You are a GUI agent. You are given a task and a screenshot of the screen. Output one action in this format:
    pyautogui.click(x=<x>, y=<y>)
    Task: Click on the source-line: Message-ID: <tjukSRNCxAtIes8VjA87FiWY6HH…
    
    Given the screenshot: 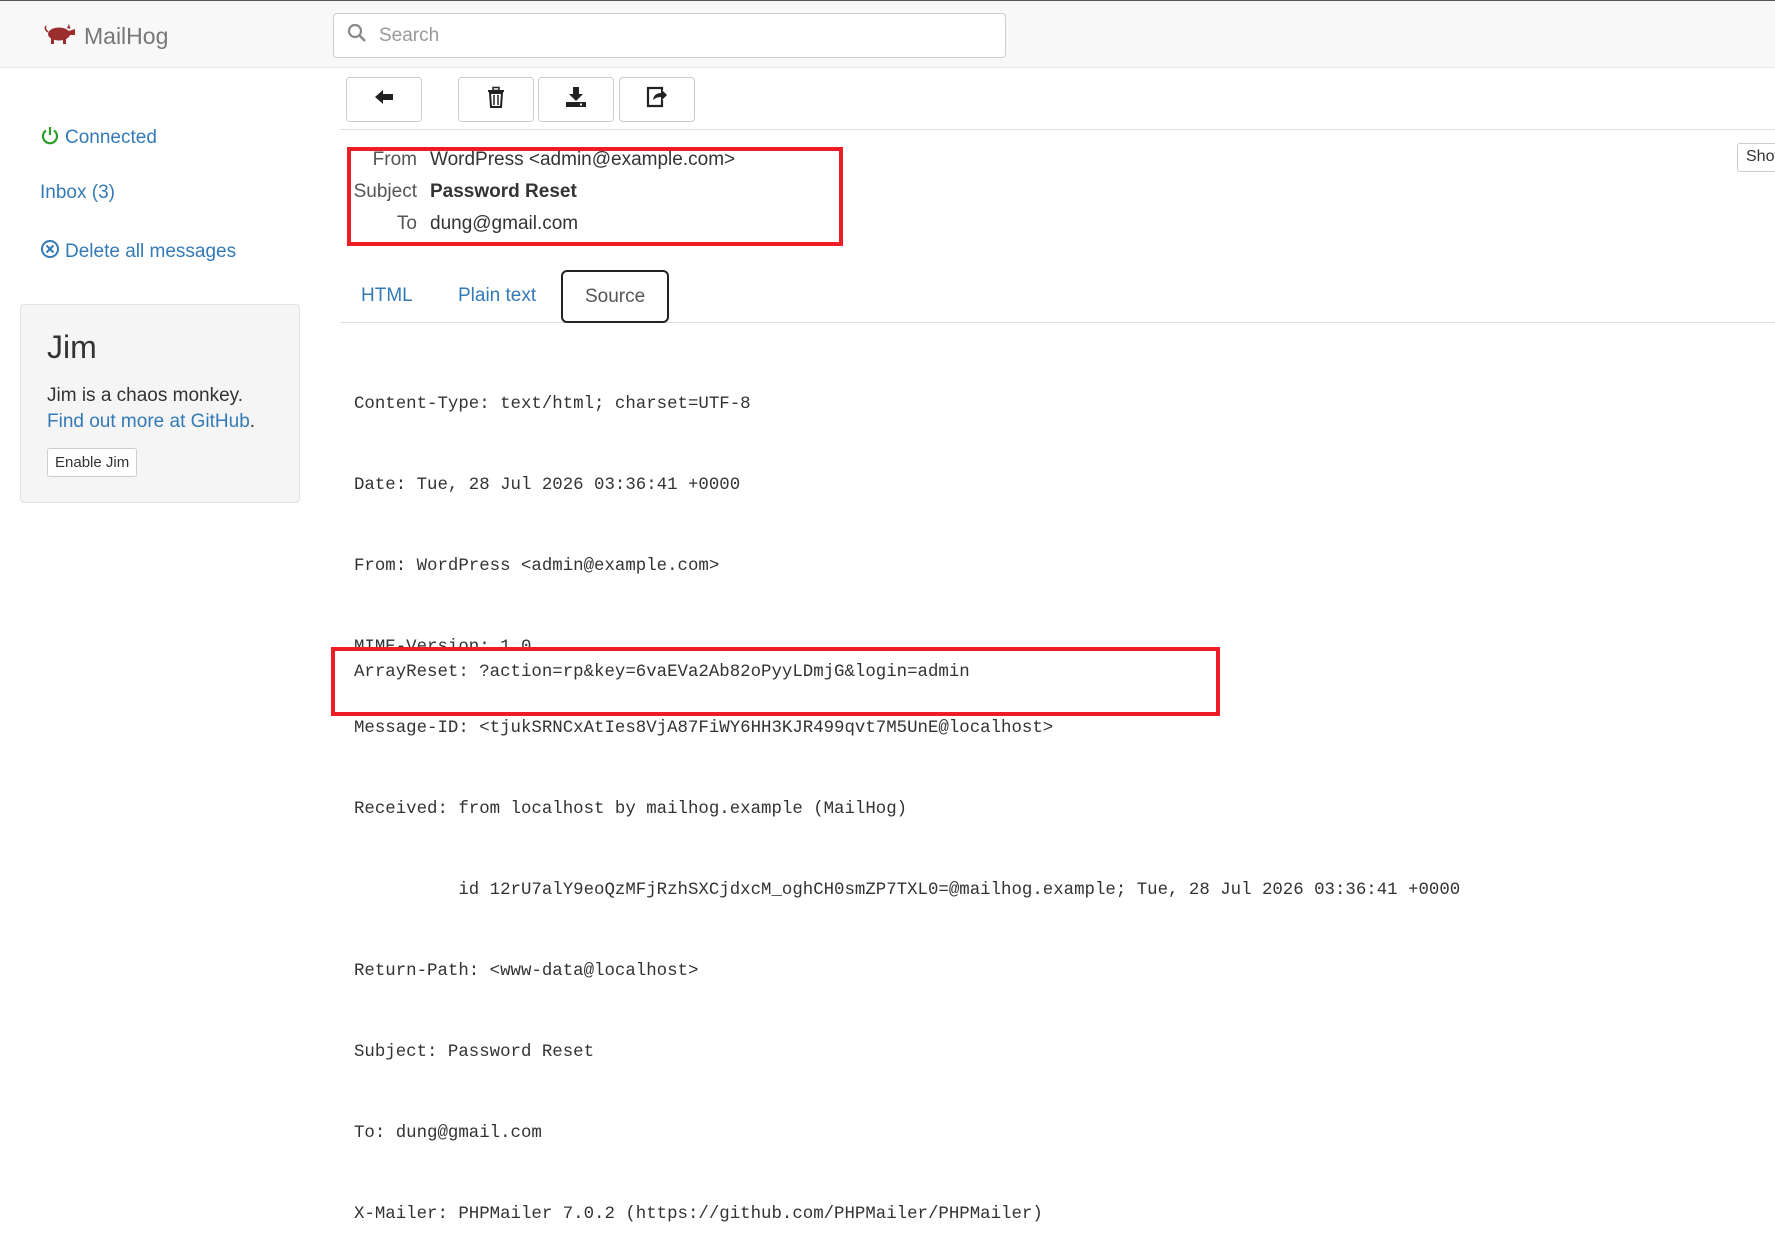 What is the action you would take?
    pyautogui.click(x=704, y=728)
    